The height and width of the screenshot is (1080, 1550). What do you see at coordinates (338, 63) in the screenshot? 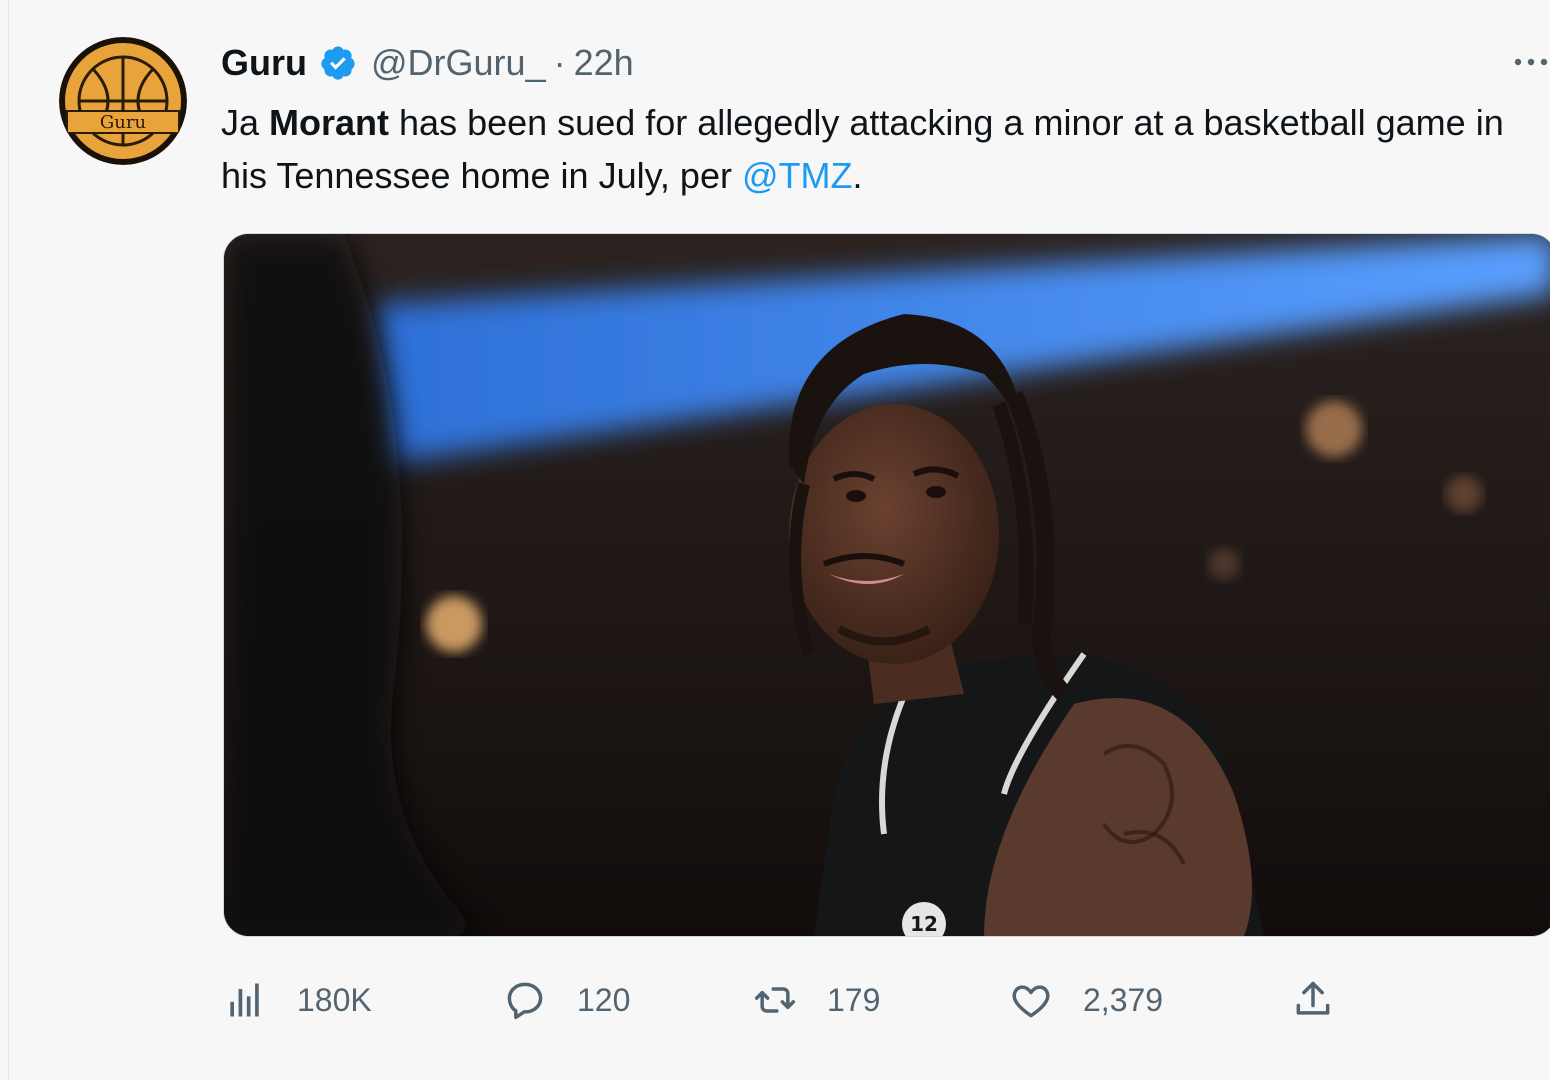
I see `verified-badge-icon` at bounding box center [338, 63].